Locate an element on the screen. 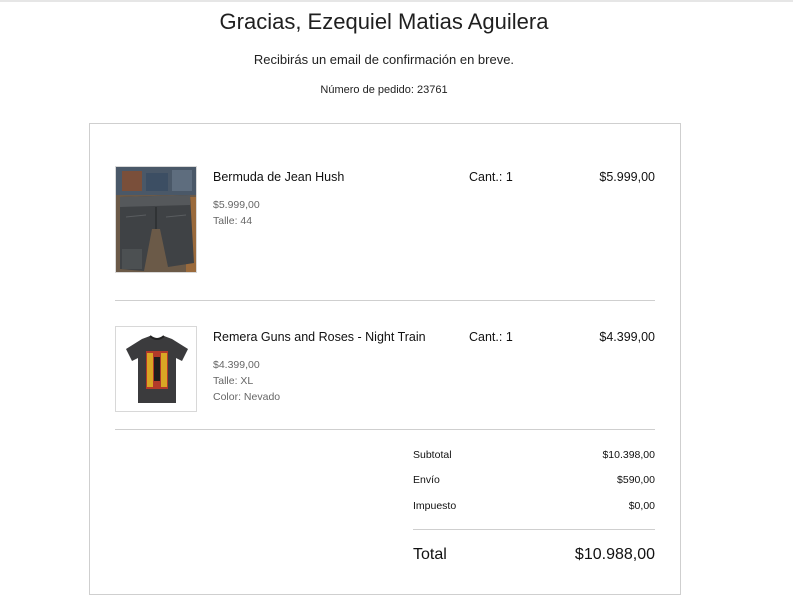  order-number: Número de pedido: 23761 is located at coordinates (384, 90).